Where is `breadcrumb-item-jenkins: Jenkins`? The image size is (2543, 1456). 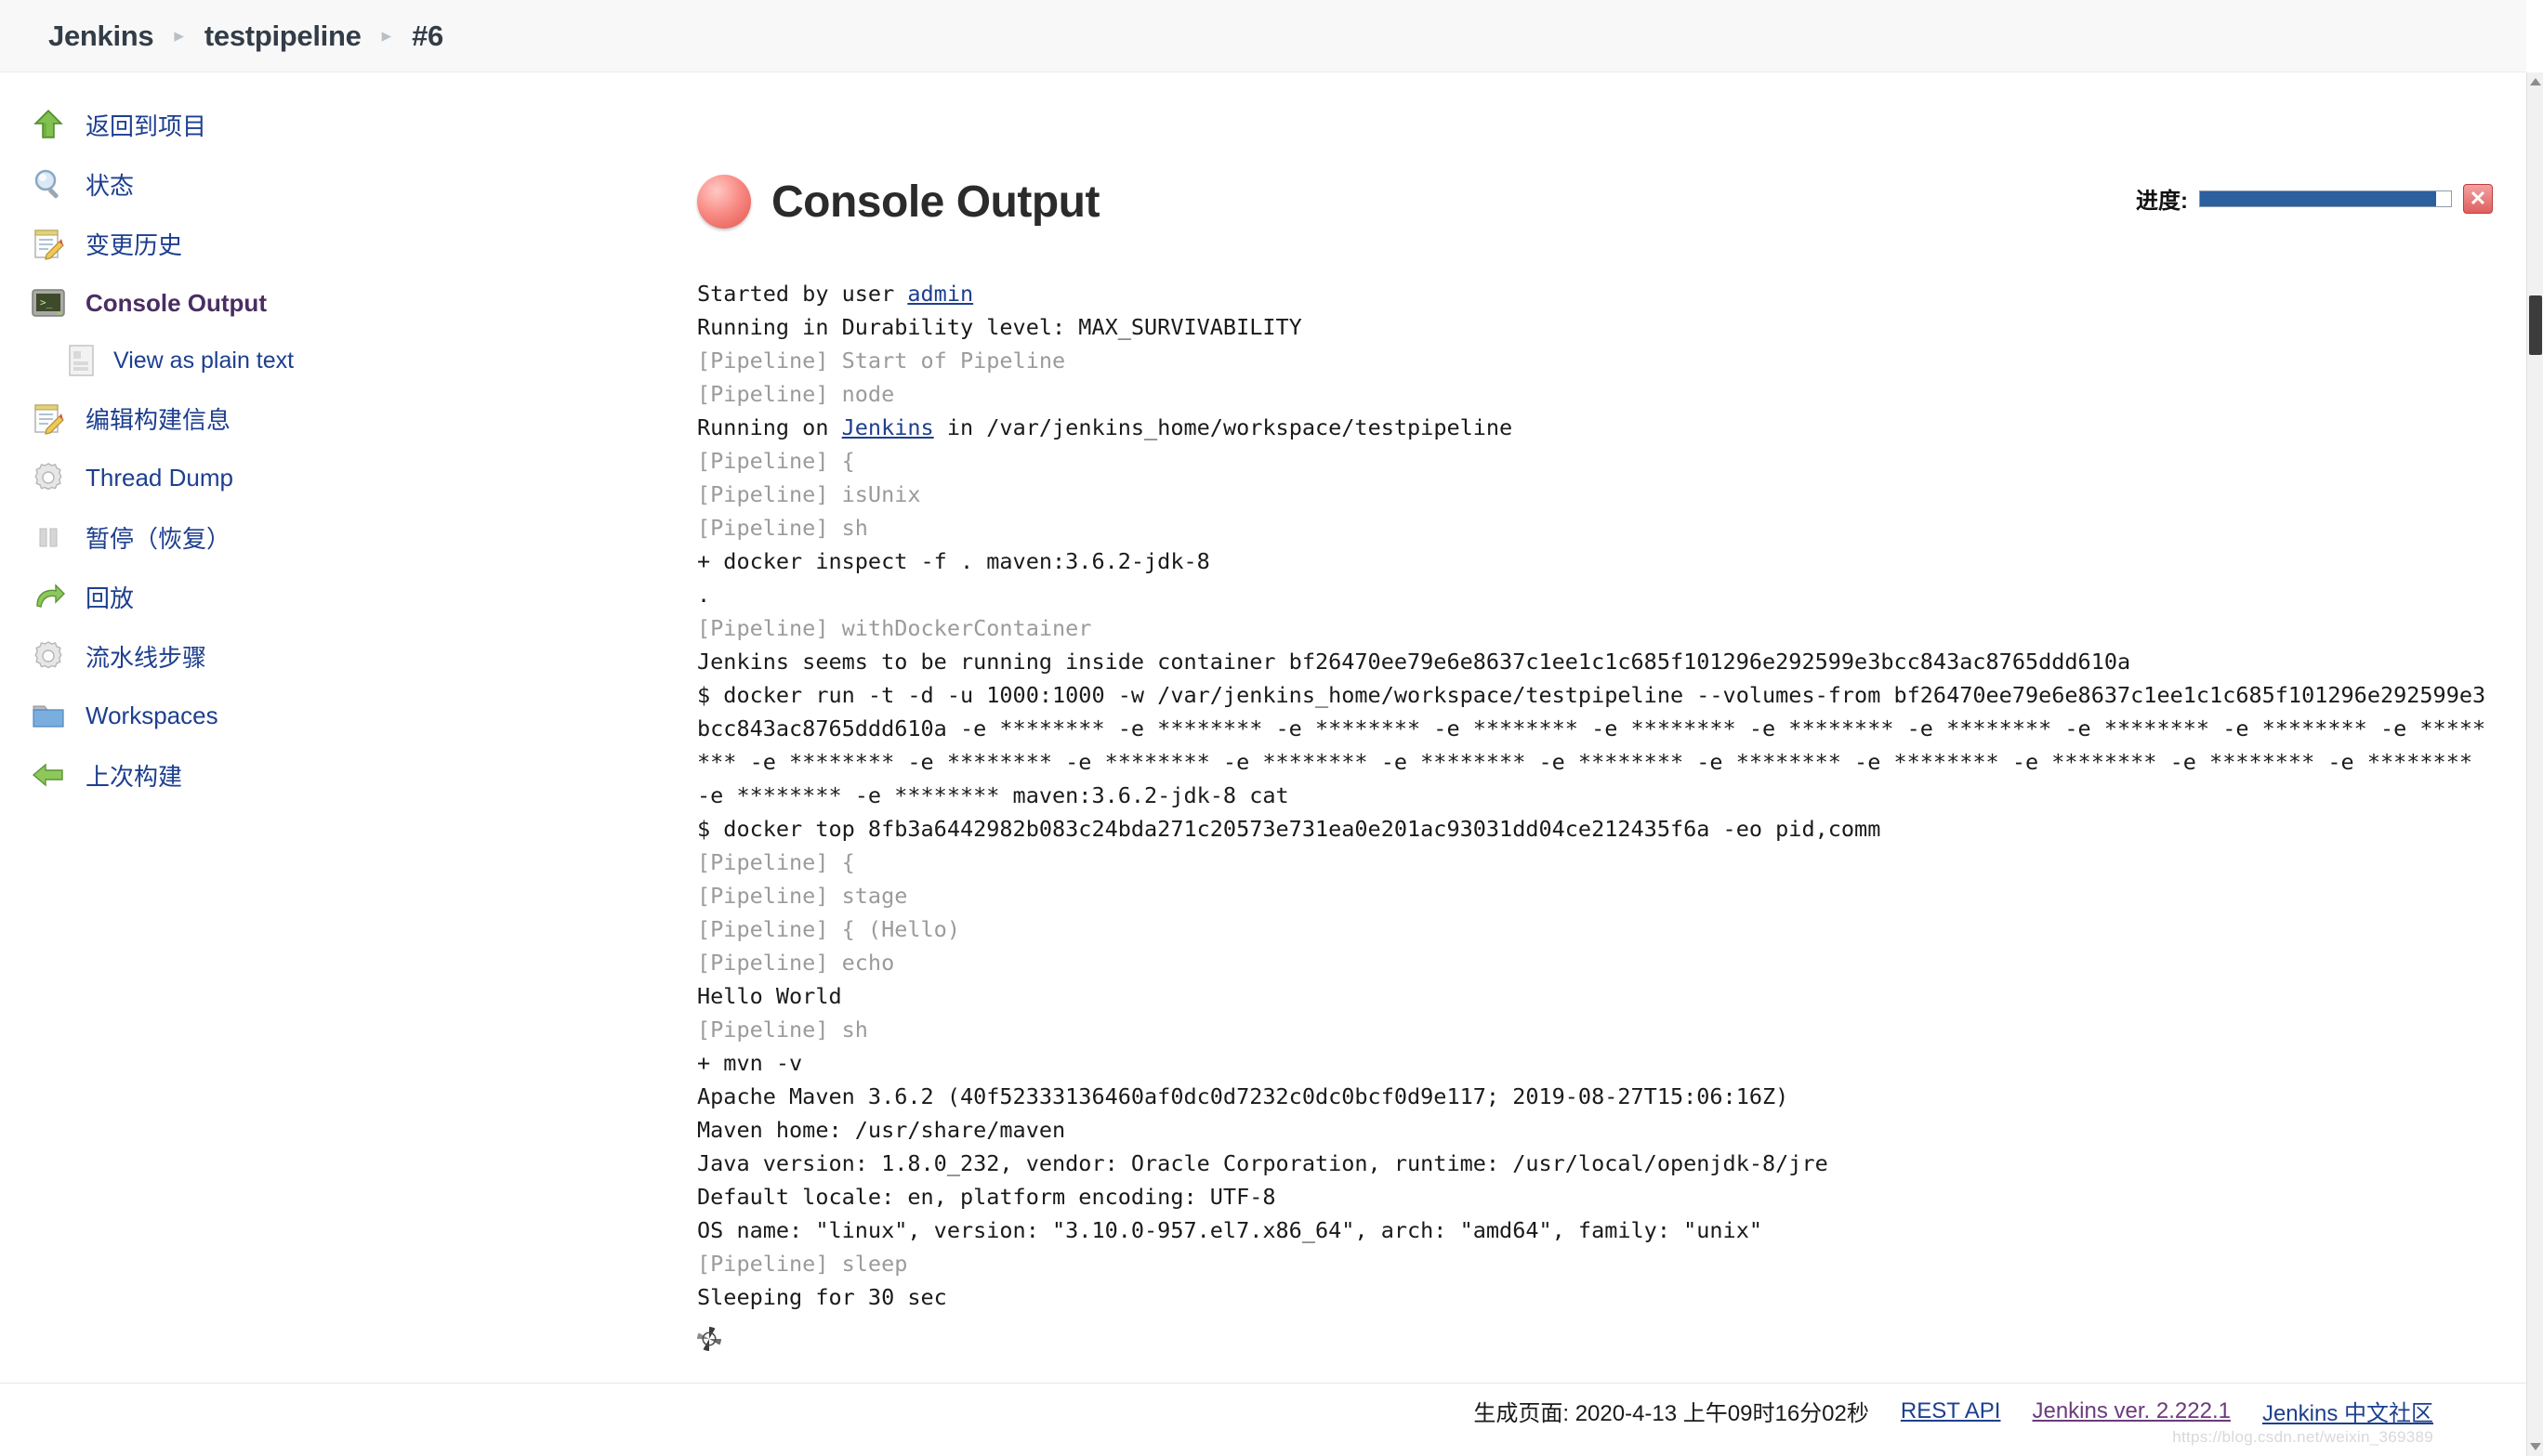
breadcrumb-item-jenkins: Jenkins is located at coordinates (101, 36).